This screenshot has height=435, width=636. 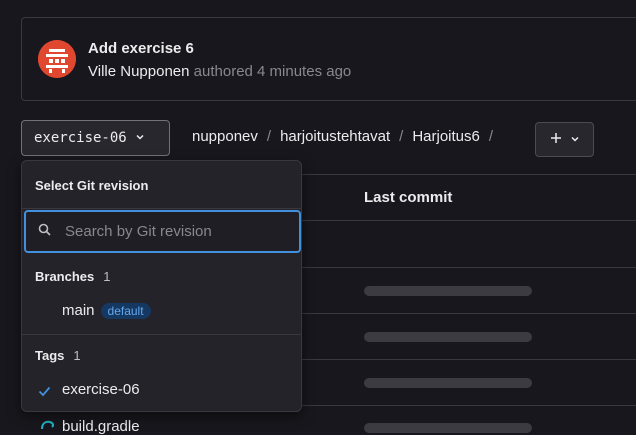 What do you see at coordinates (48, 426) in the screenshot?
I see `gradle-icon` at bounding box center [48, 426].